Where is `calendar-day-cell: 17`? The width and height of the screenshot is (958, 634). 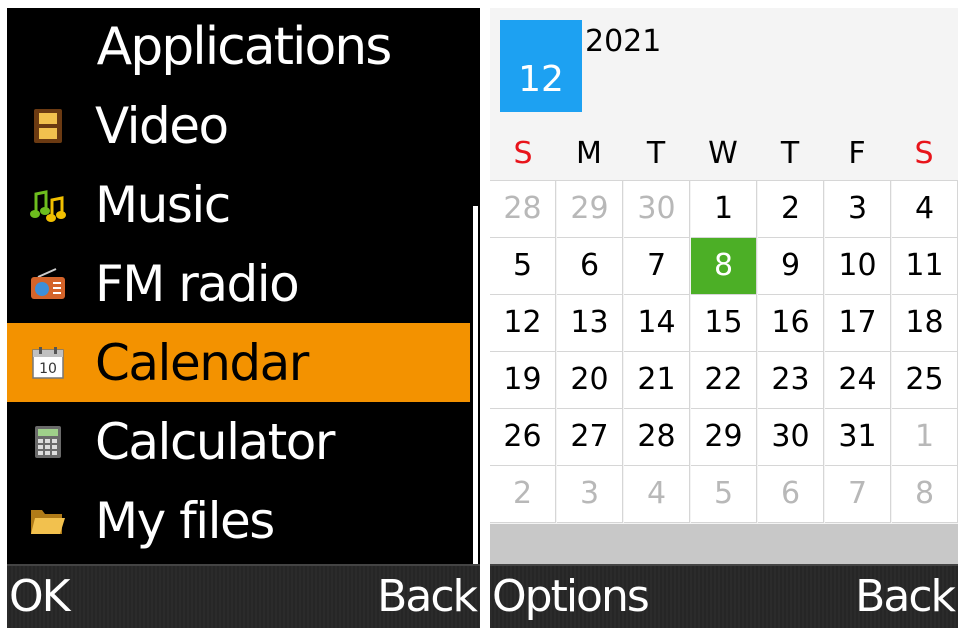 calendar-day-cell: 17 is located at coordinates (858, 323).